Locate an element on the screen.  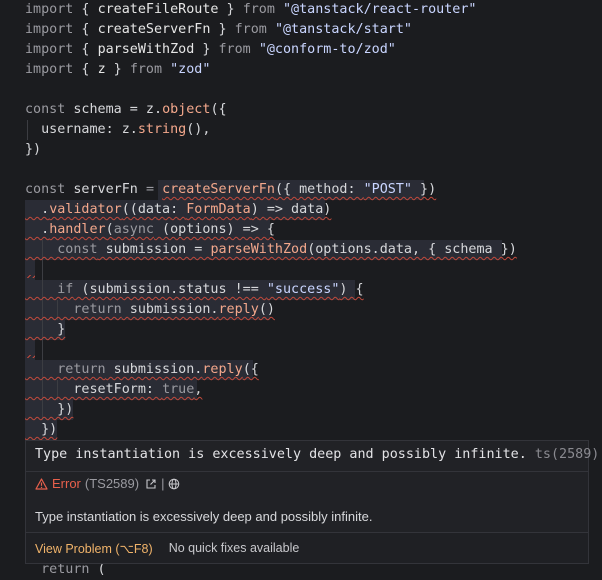
keyword: if is located at coordinates (49, 289).